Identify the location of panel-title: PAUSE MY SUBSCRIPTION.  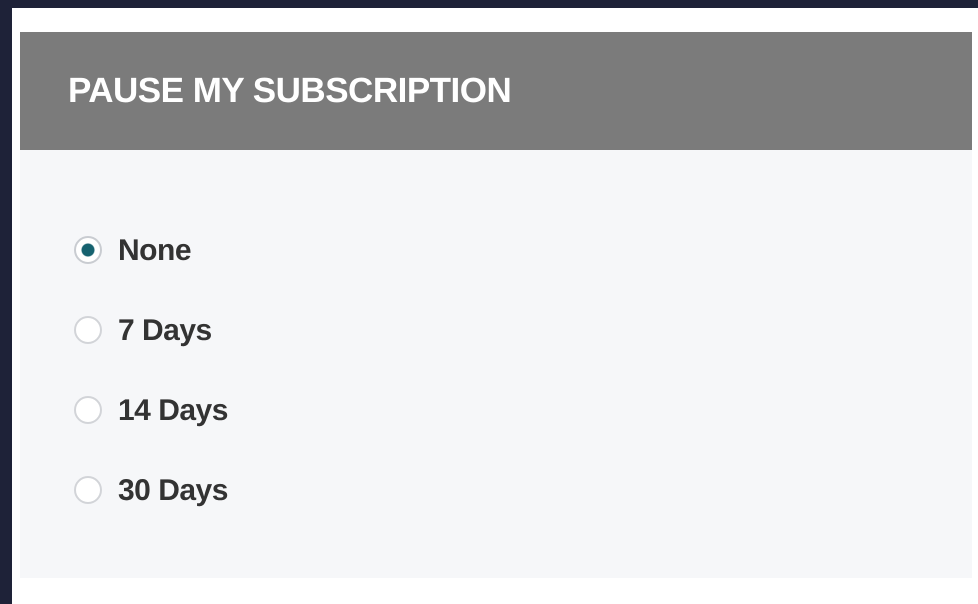
(290, 91).